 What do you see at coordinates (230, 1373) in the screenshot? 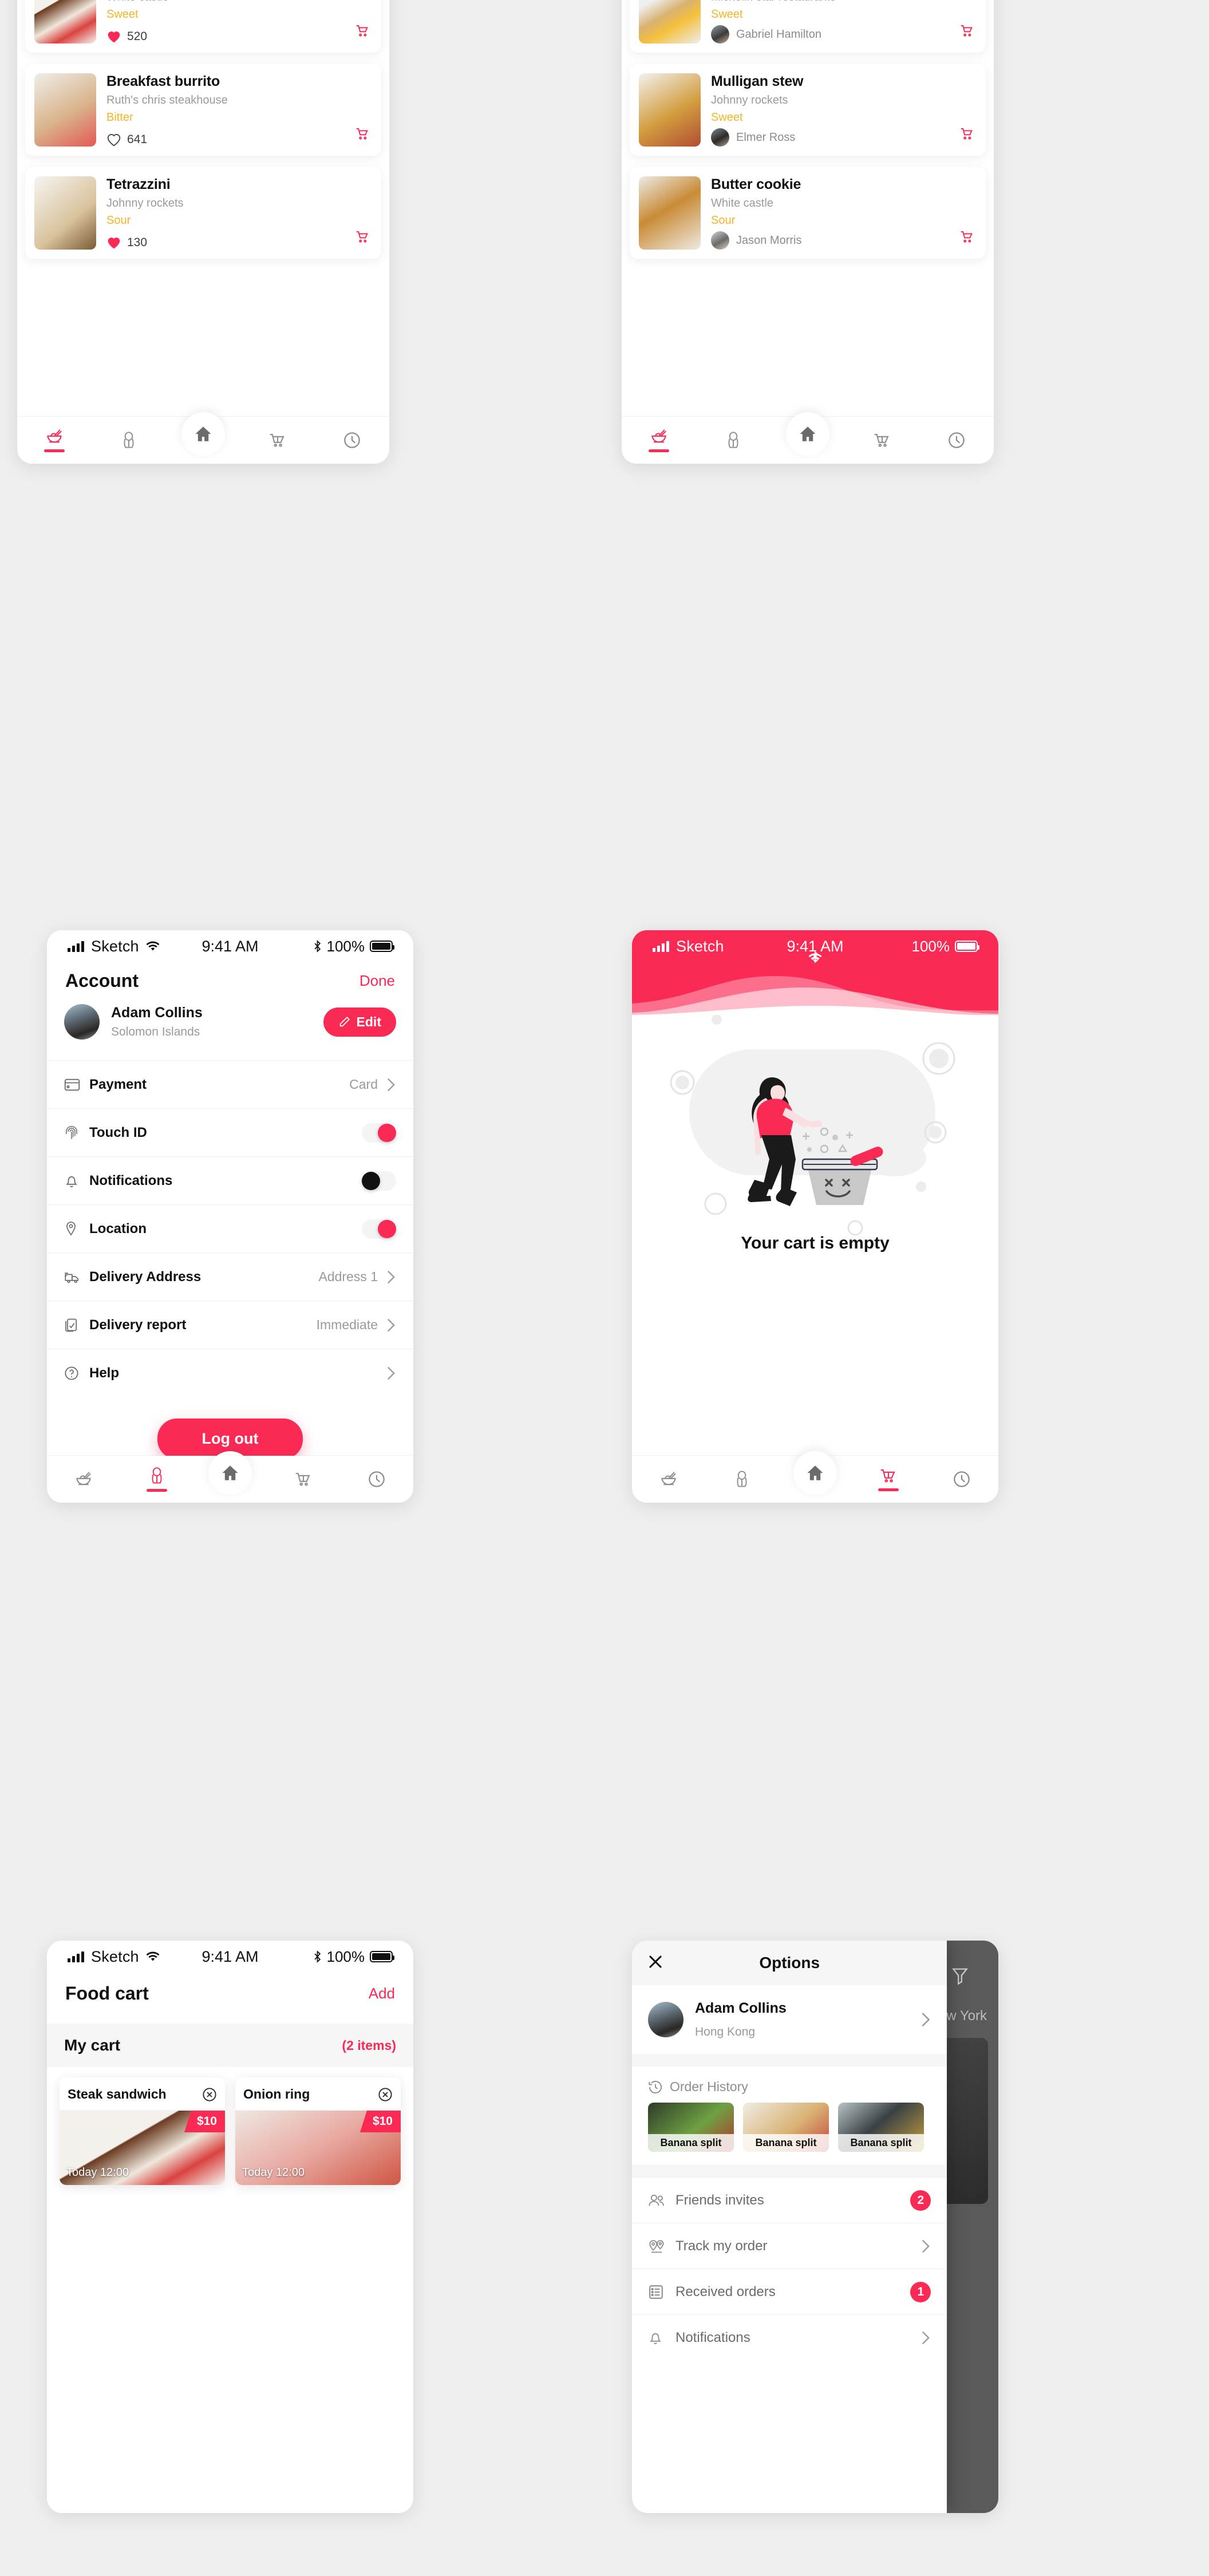
I see `settings-row-help: Help` at bounding box center [230, 1373].